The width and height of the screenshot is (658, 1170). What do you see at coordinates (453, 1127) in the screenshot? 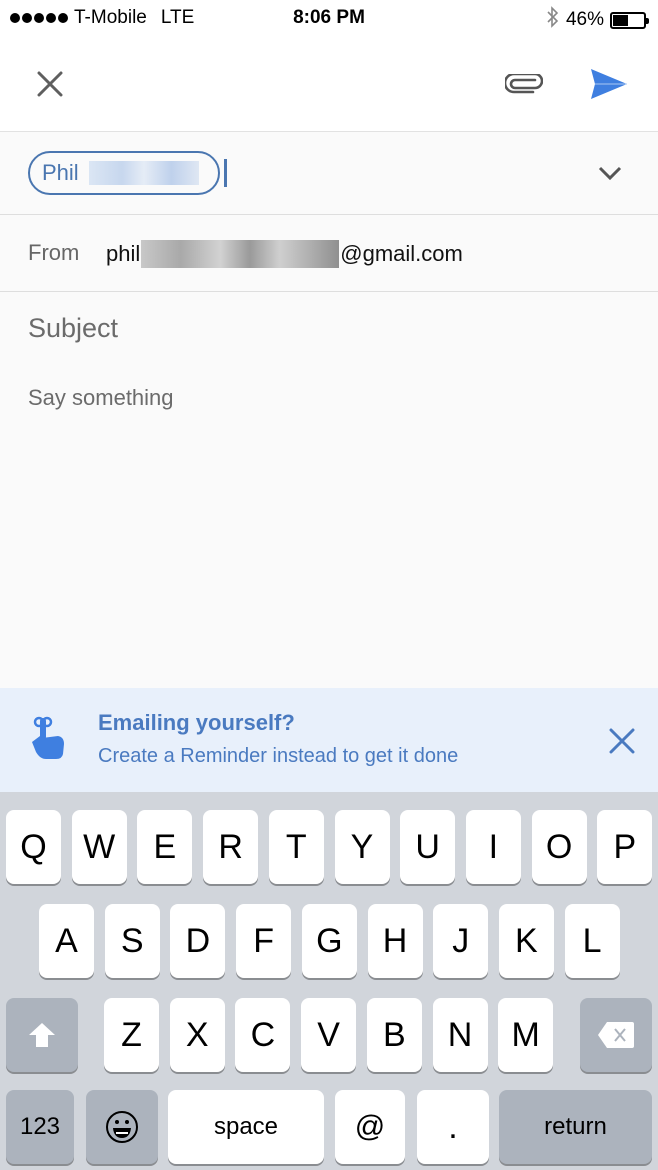
I see `period-key: .` at bounding box center [453, 1127].